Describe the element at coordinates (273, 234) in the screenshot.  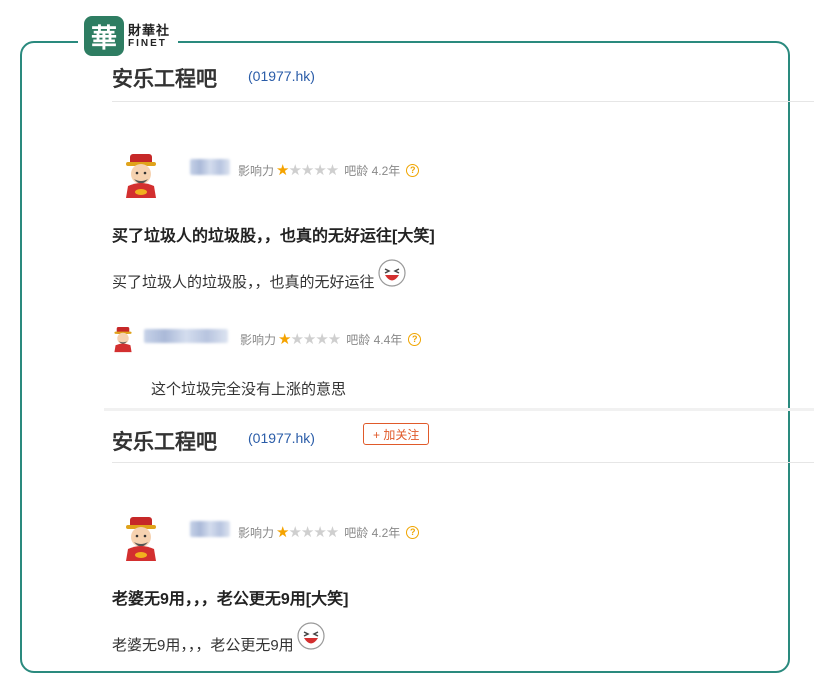
I see `post-title: 买了垃圾人的垃圾股，，也真的无好运往[大笑]` at that location.